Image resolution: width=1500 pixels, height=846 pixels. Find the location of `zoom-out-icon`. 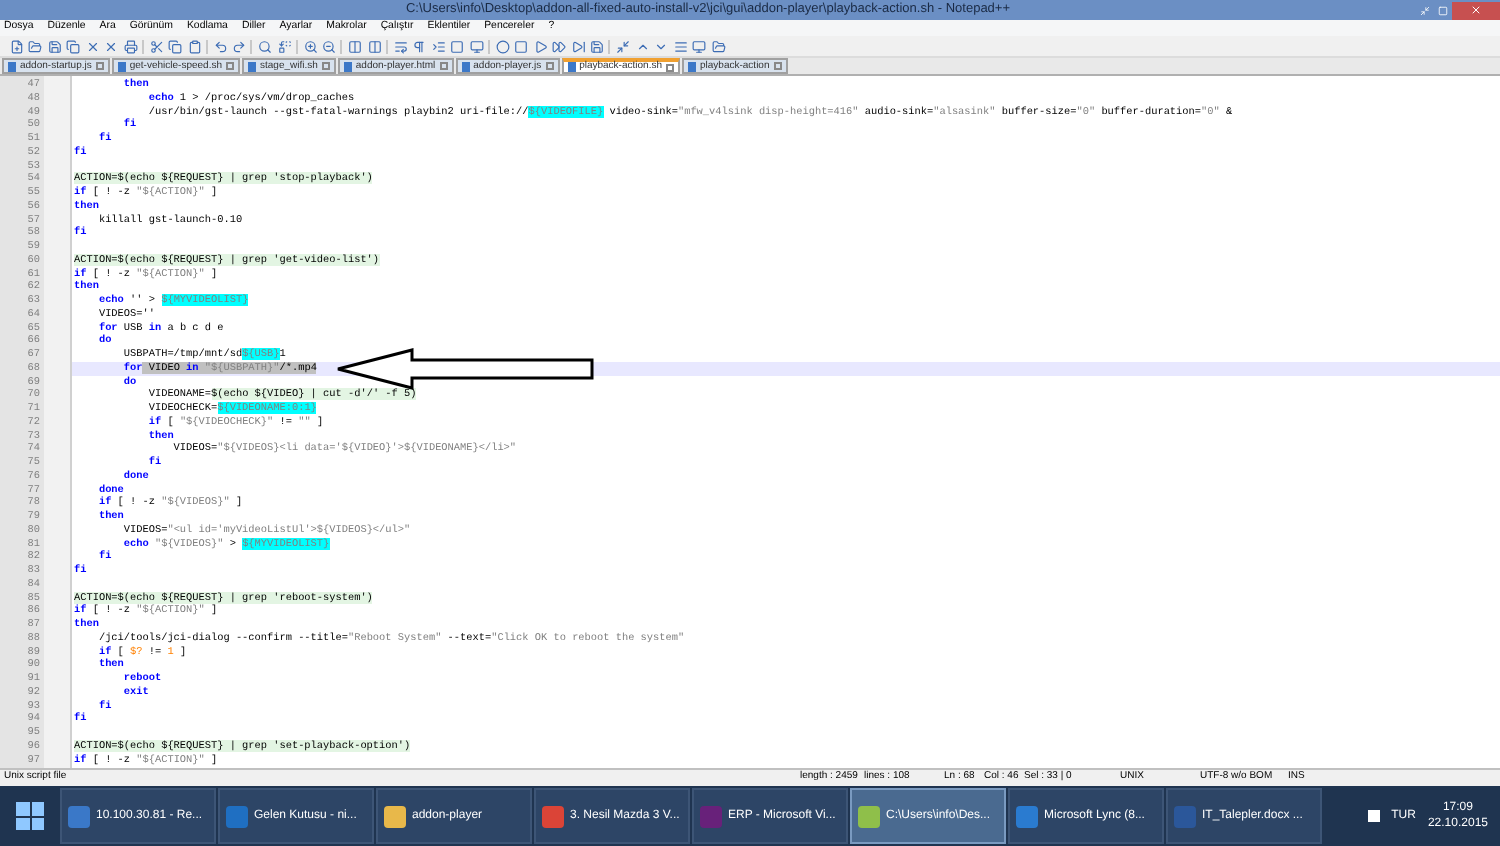

zoom-out-icon is located at coordinates (329, 46).